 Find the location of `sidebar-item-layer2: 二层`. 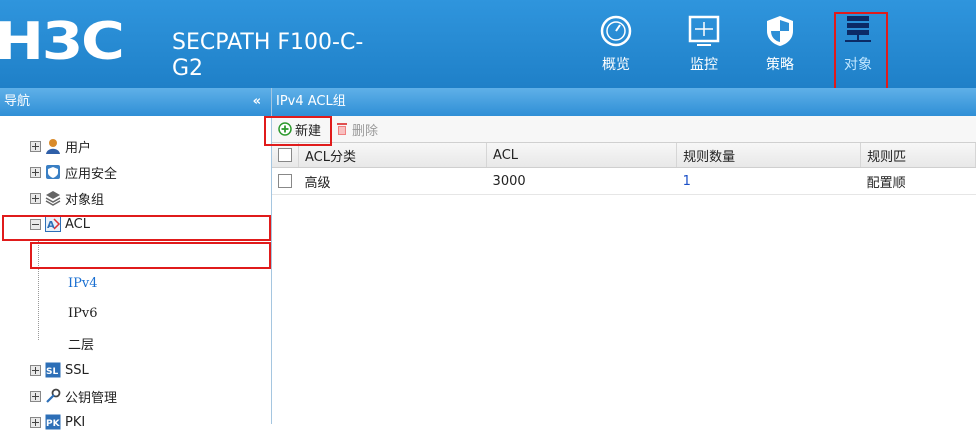

sidebar-item-layer2: 二层 is located at coordinates (81, 343).